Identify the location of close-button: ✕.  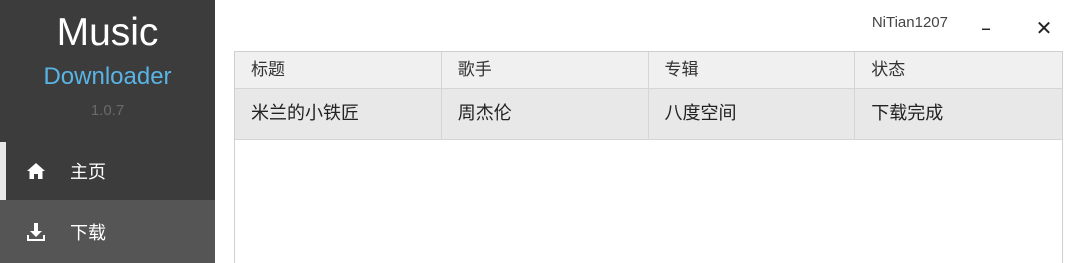
(1044, 28).